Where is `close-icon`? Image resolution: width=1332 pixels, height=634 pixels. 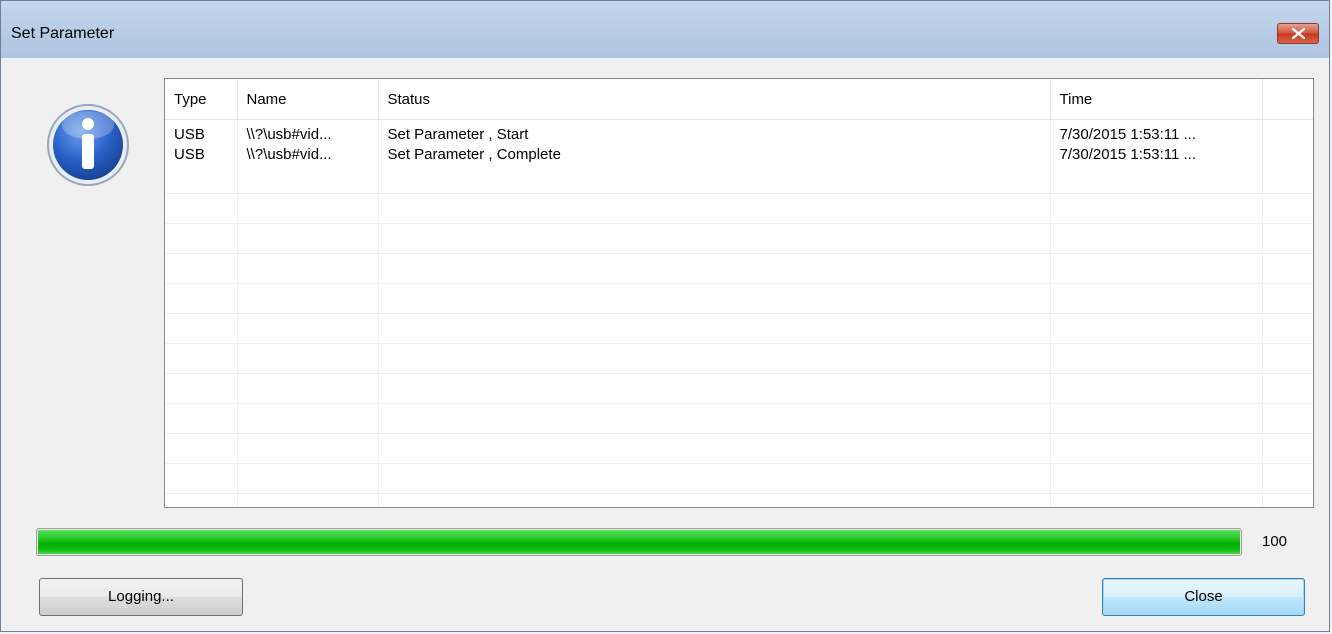
close-icon is located at coordinates (1298, 33).